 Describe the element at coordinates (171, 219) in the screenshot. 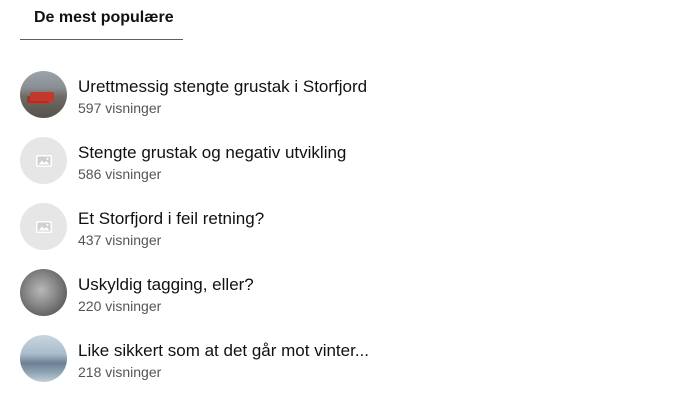

I see `post-title-link: Et Storfjord i feil retning?` at that location.